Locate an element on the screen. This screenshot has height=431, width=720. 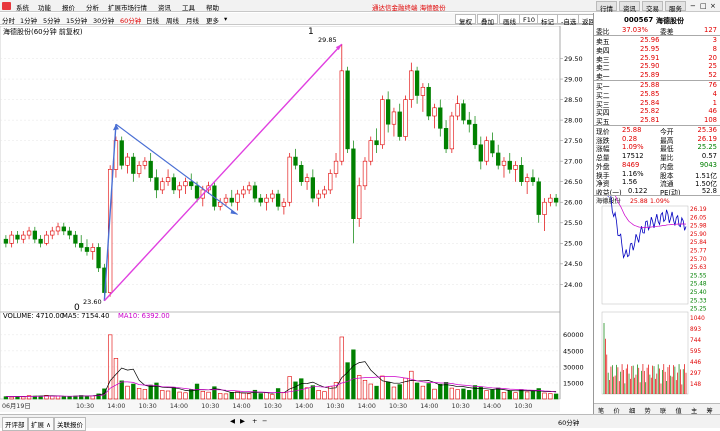
btn-extend: 扩展 ∧ is located at coordinates (41, 424).